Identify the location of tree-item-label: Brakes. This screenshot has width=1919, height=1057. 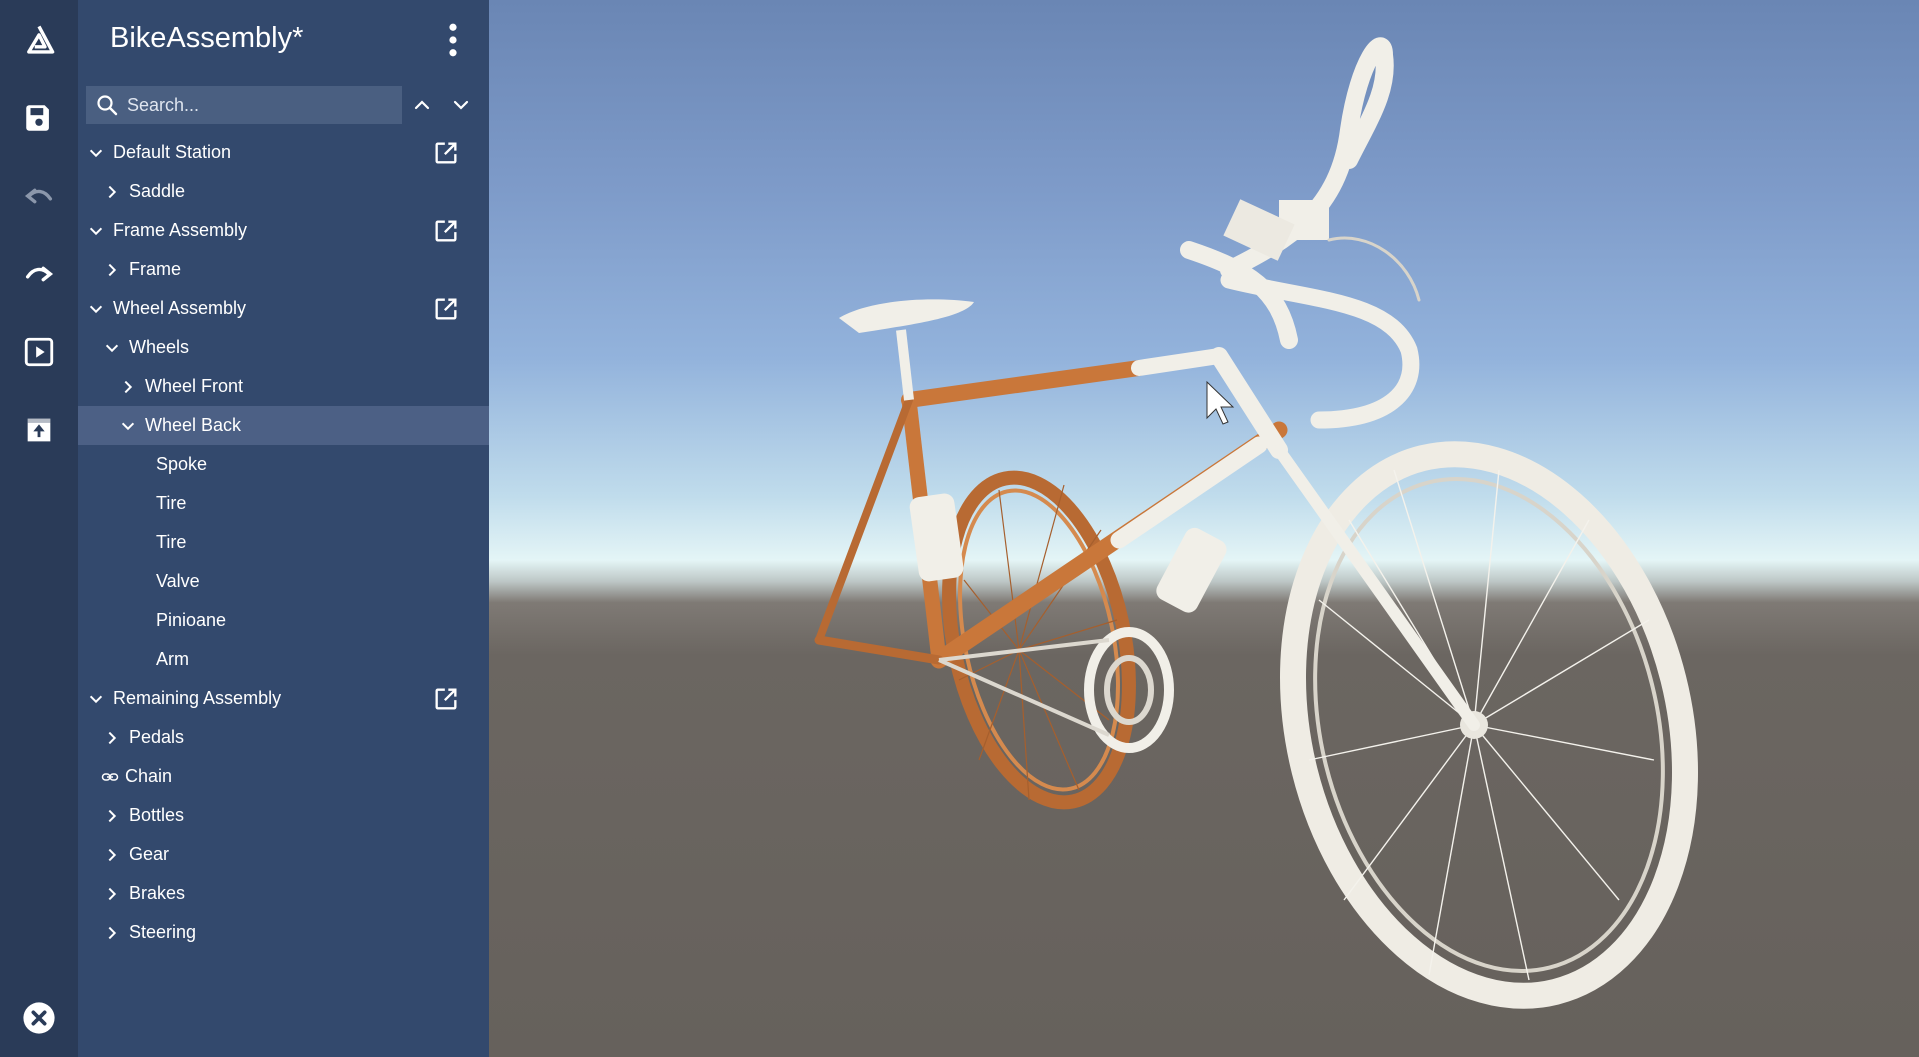
(157, 893).